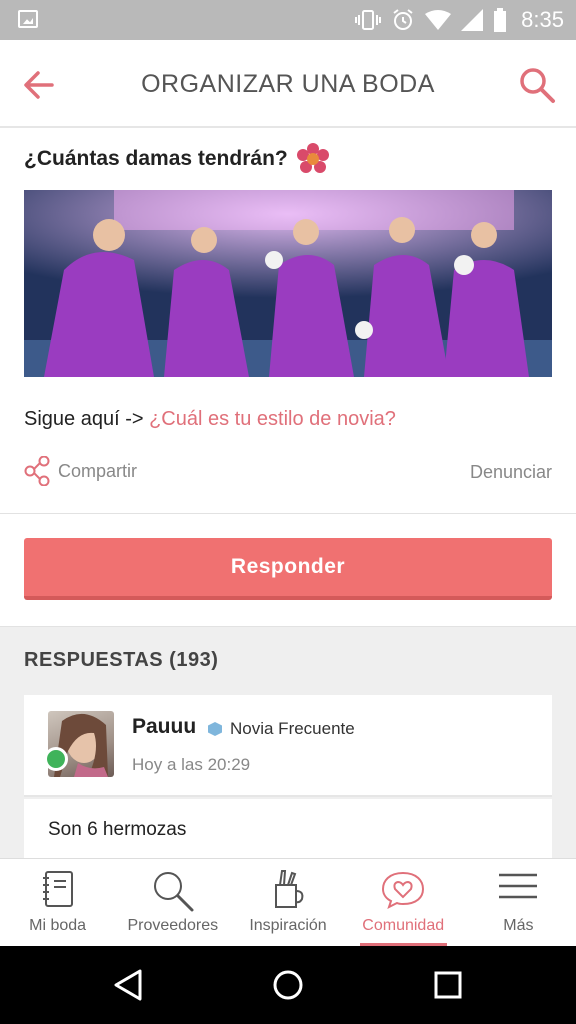 Image resolution: width=576 pixels, height=1024 pixels. I want to click on wifi-icon, so click(438, 20).